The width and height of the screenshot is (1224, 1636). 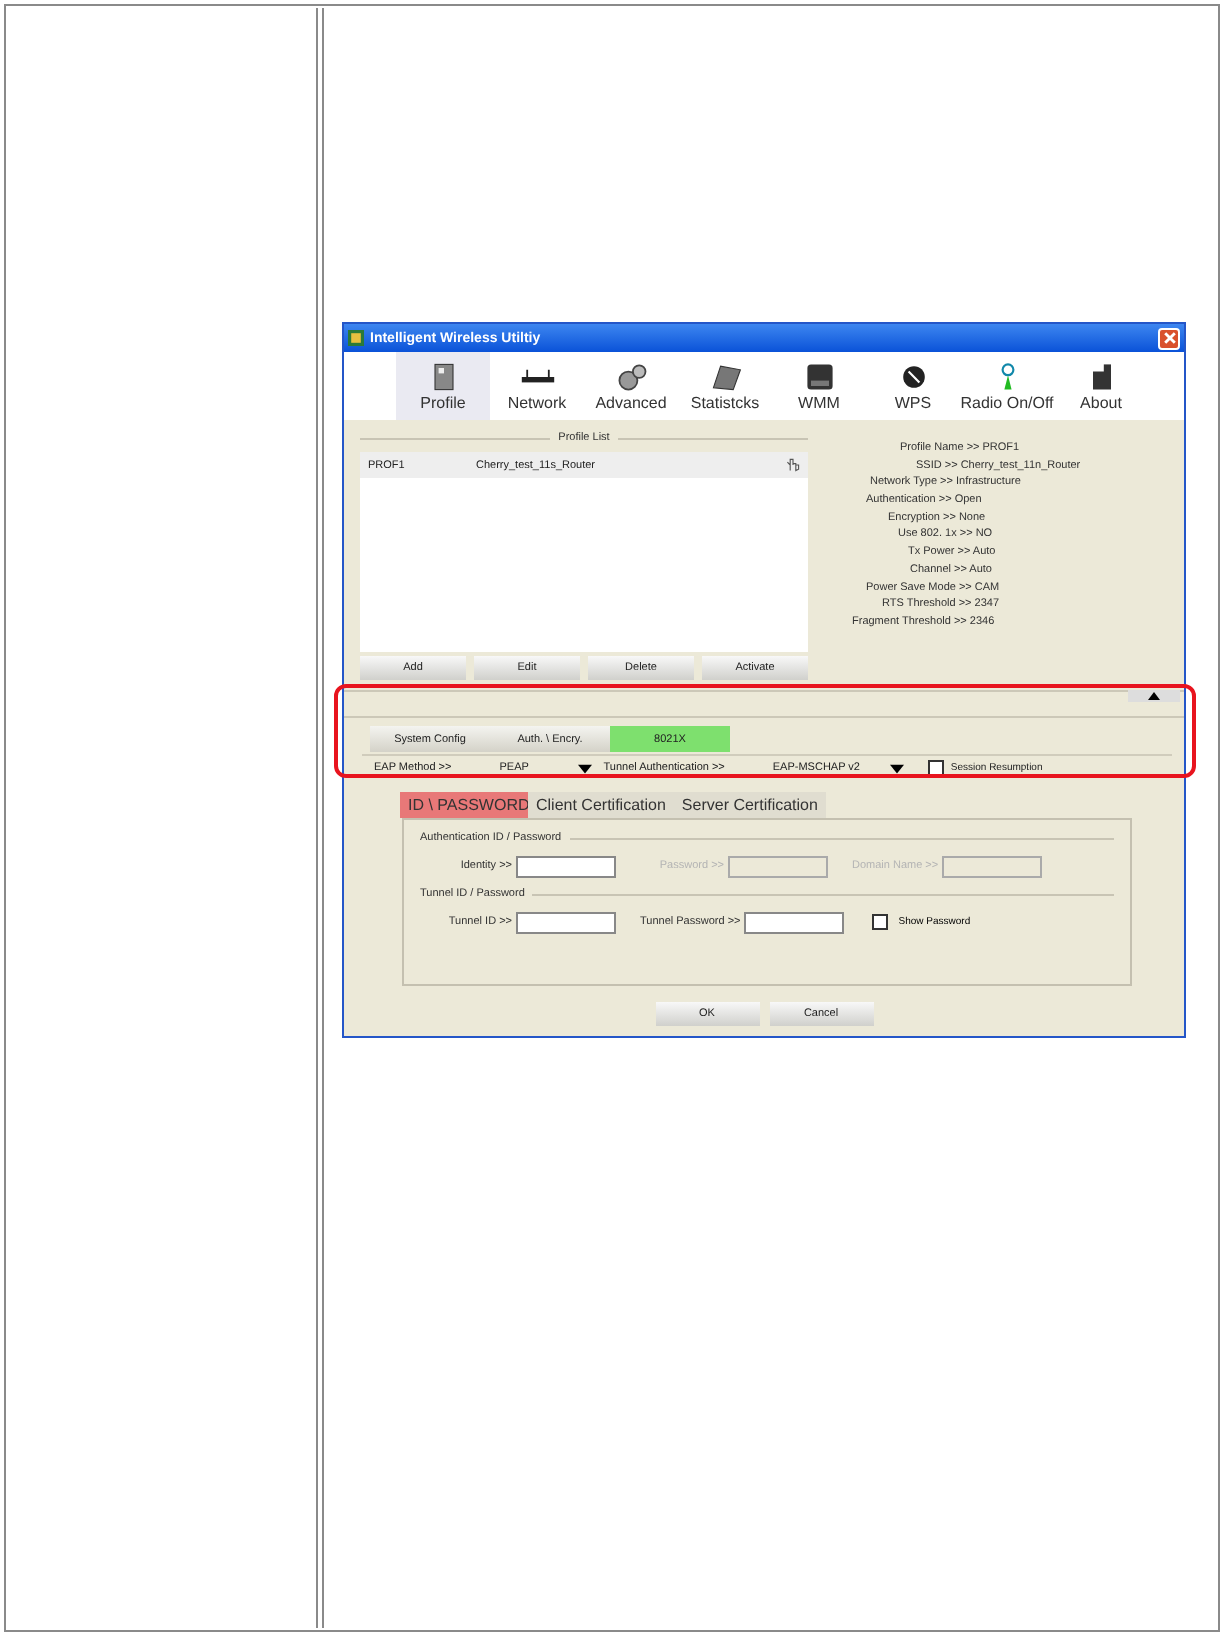 I want to click on collapse-button, so click(x=1154, y=696).